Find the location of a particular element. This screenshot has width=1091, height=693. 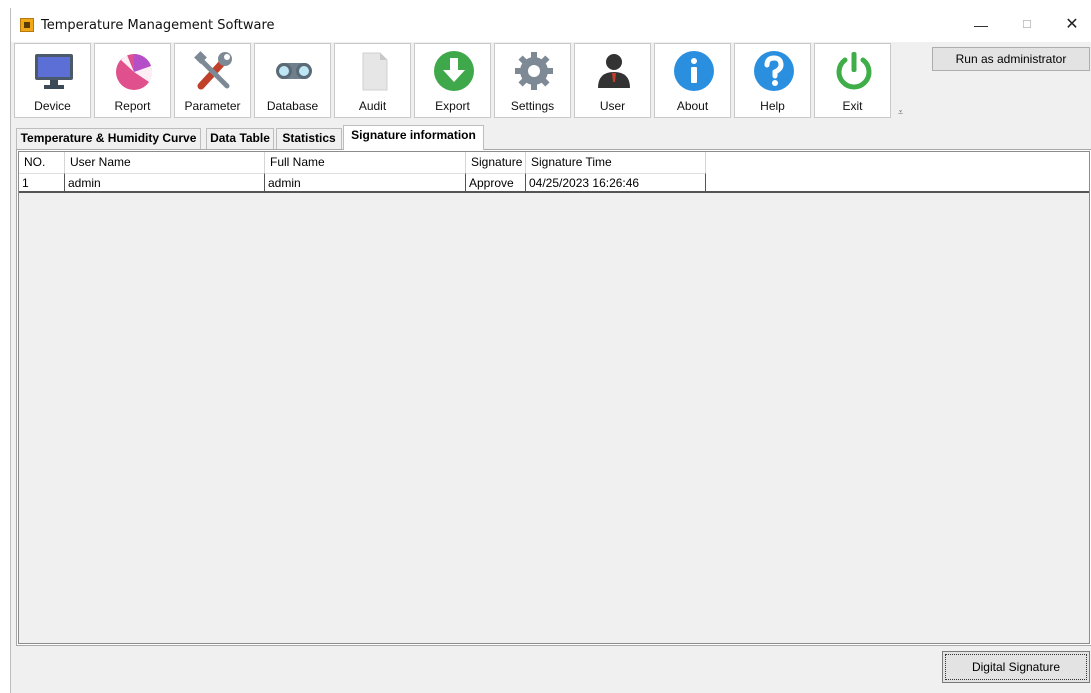

app-logo-icon is located at coordinates (27, 25).